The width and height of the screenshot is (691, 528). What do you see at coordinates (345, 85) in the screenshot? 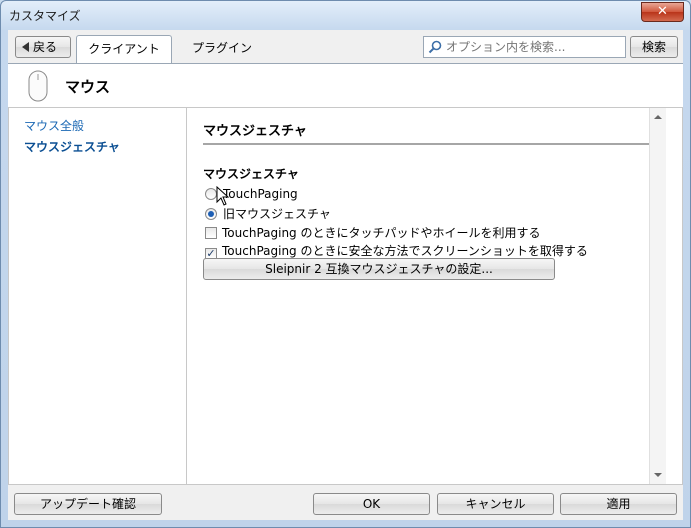
I see `page-header: マウス` at bounding box center [345, 85].